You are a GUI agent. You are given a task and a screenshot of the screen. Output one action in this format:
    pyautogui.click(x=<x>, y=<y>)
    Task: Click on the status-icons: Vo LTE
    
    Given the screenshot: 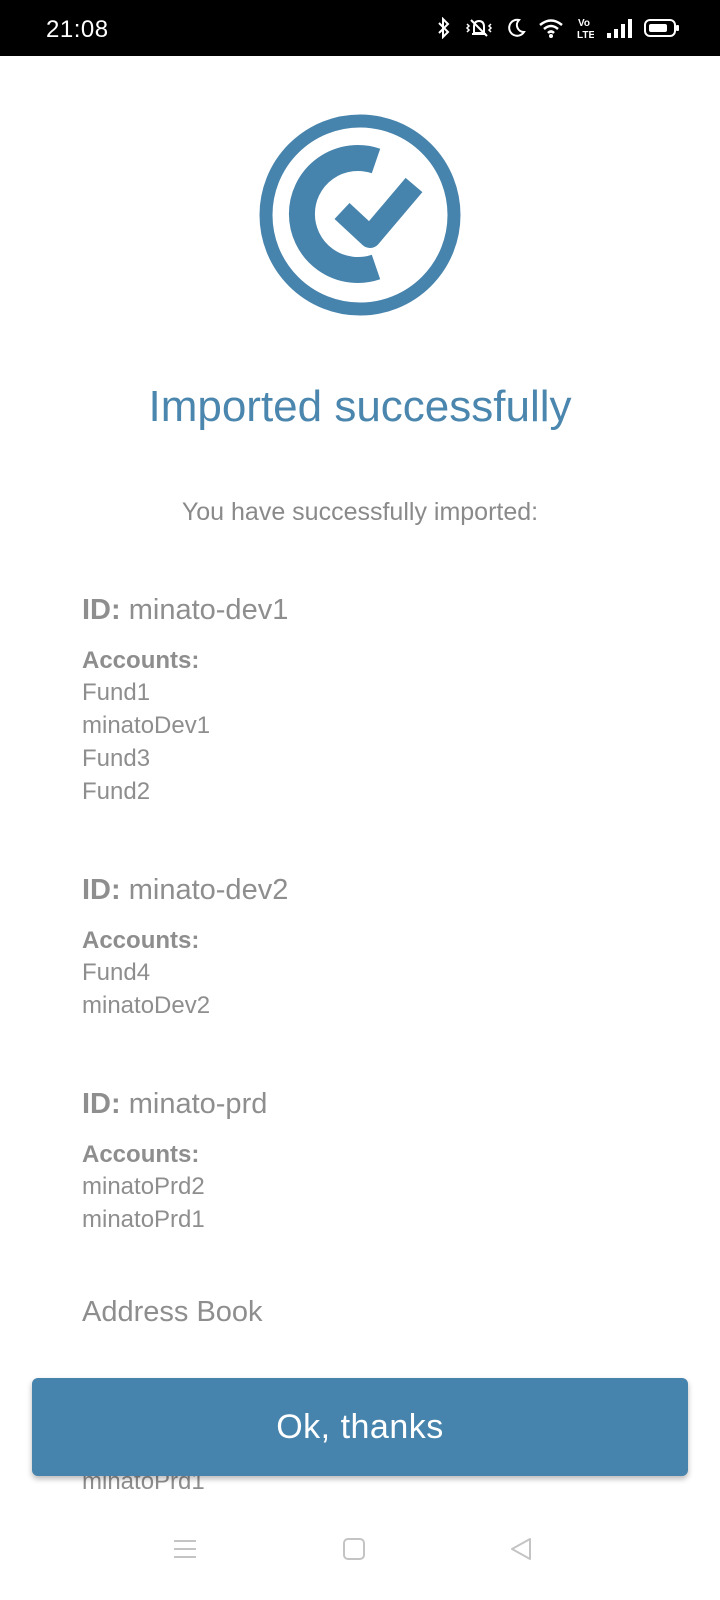 What is the action you would take?
    pyautogui.click(x=558, y=28)
    